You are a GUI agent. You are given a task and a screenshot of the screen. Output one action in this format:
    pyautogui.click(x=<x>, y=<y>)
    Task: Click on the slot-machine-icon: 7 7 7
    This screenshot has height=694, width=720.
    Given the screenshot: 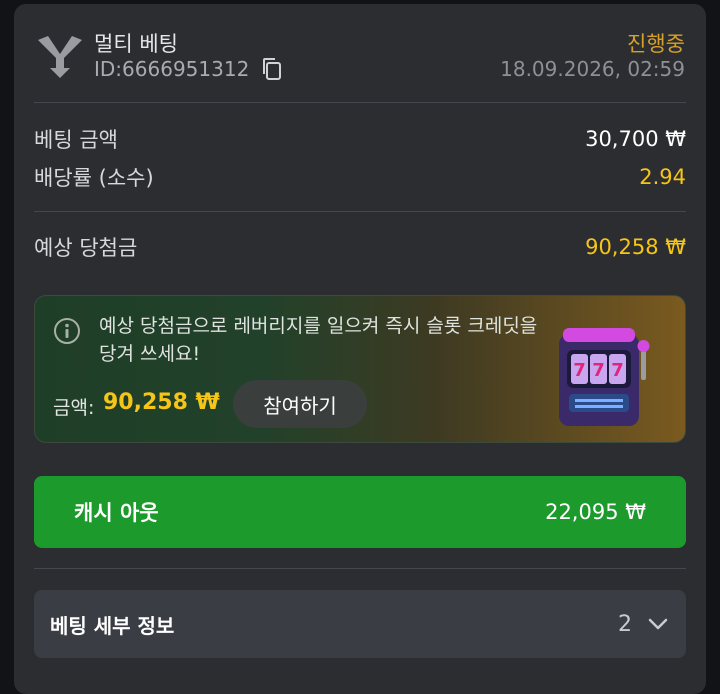 What is the action you would take?
    pyautogui.click(x=604, y=377)
    